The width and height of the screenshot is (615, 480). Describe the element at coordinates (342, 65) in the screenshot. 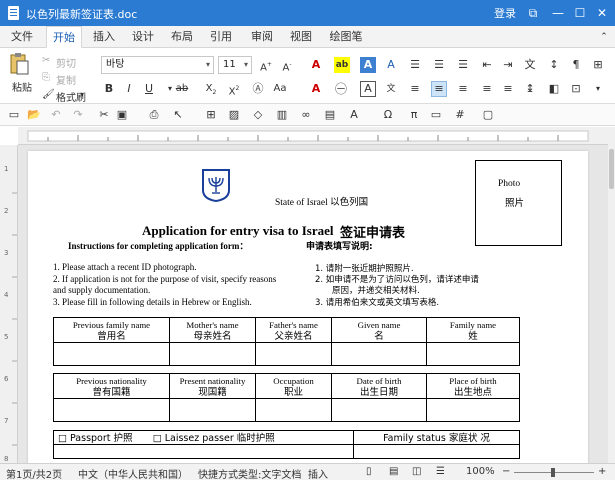

I see `highlight-icon: ab` at that location.